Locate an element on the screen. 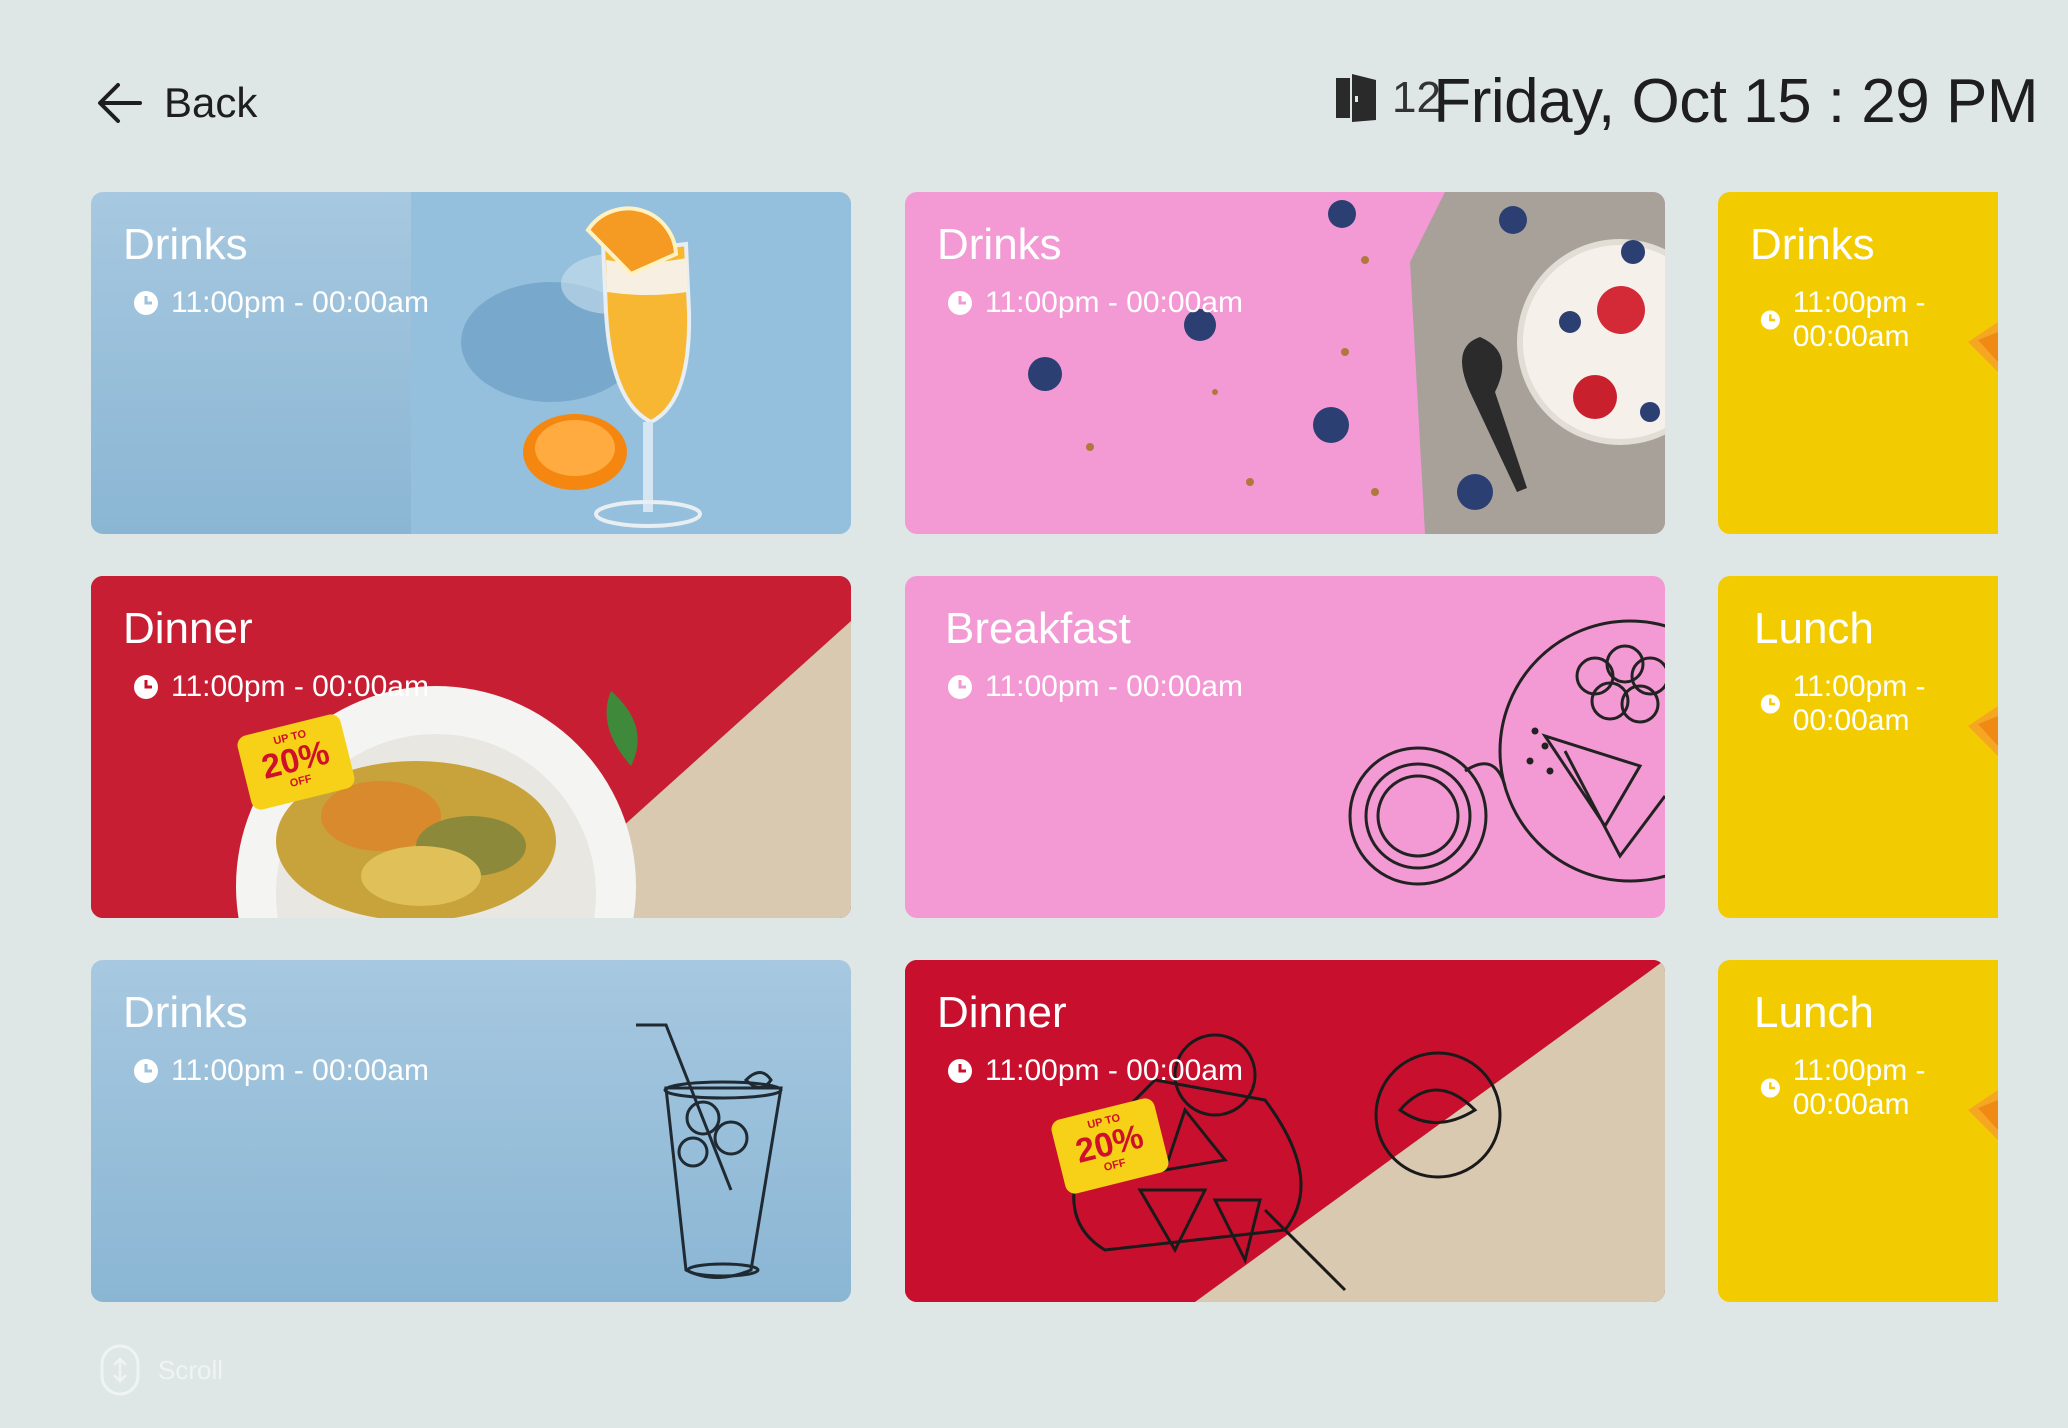 The height and width of the screenshot is (1428, 2068). scroll-icon is located at coordinates (120, 1370).